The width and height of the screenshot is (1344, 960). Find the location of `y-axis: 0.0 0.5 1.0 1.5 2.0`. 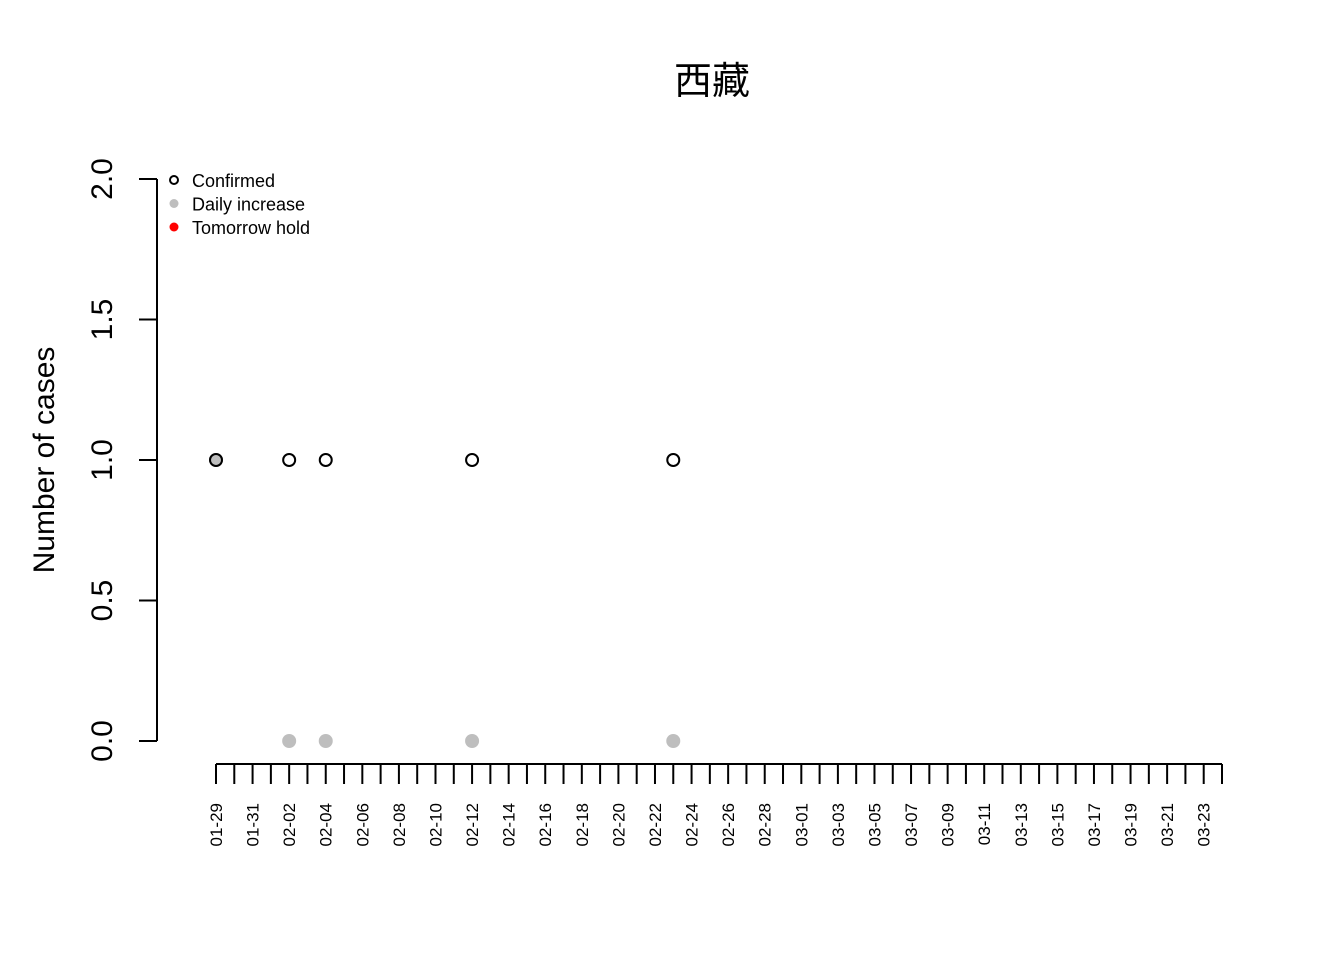

y-axis: 0.0 0.5 1.0 1.5 2.0 is located at coordinates (122, 460).